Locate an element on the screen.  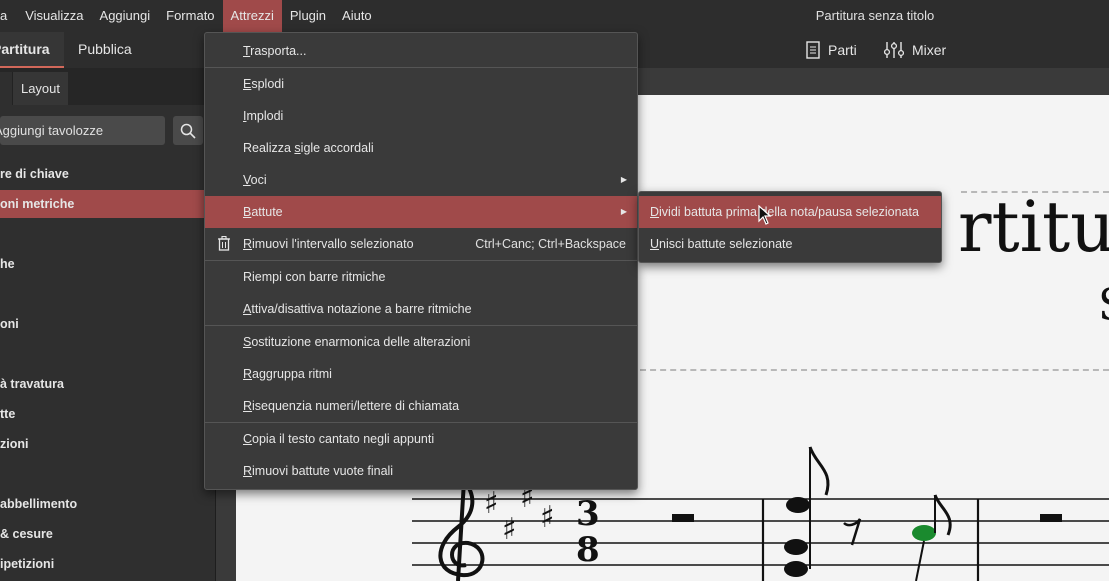
menu-item-battute: Battute ▶ is located at coordinates (421, 212).